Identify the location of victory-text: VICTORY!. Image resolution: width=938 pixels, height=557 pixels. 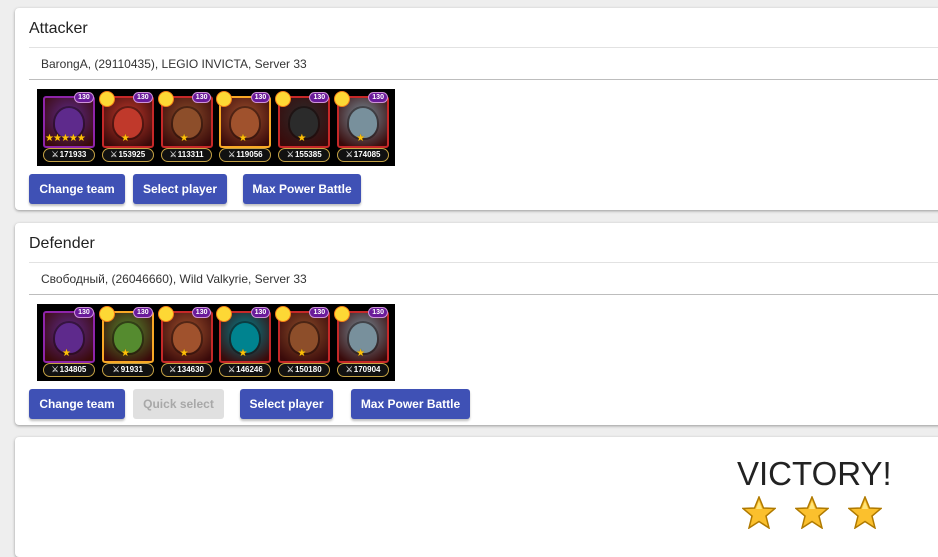
(814, 473).